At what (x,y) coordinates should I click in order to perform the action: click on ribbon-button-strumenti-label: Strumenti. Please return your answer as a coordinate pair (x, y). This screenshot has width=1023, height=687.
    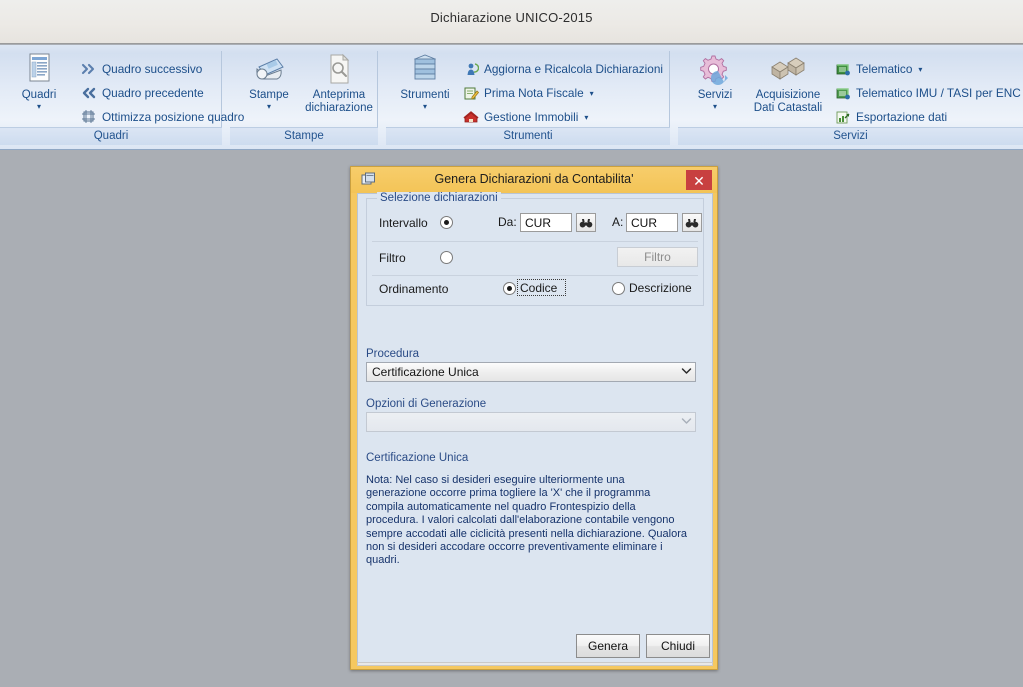
    Looking at the image, I should click on (425, 95).